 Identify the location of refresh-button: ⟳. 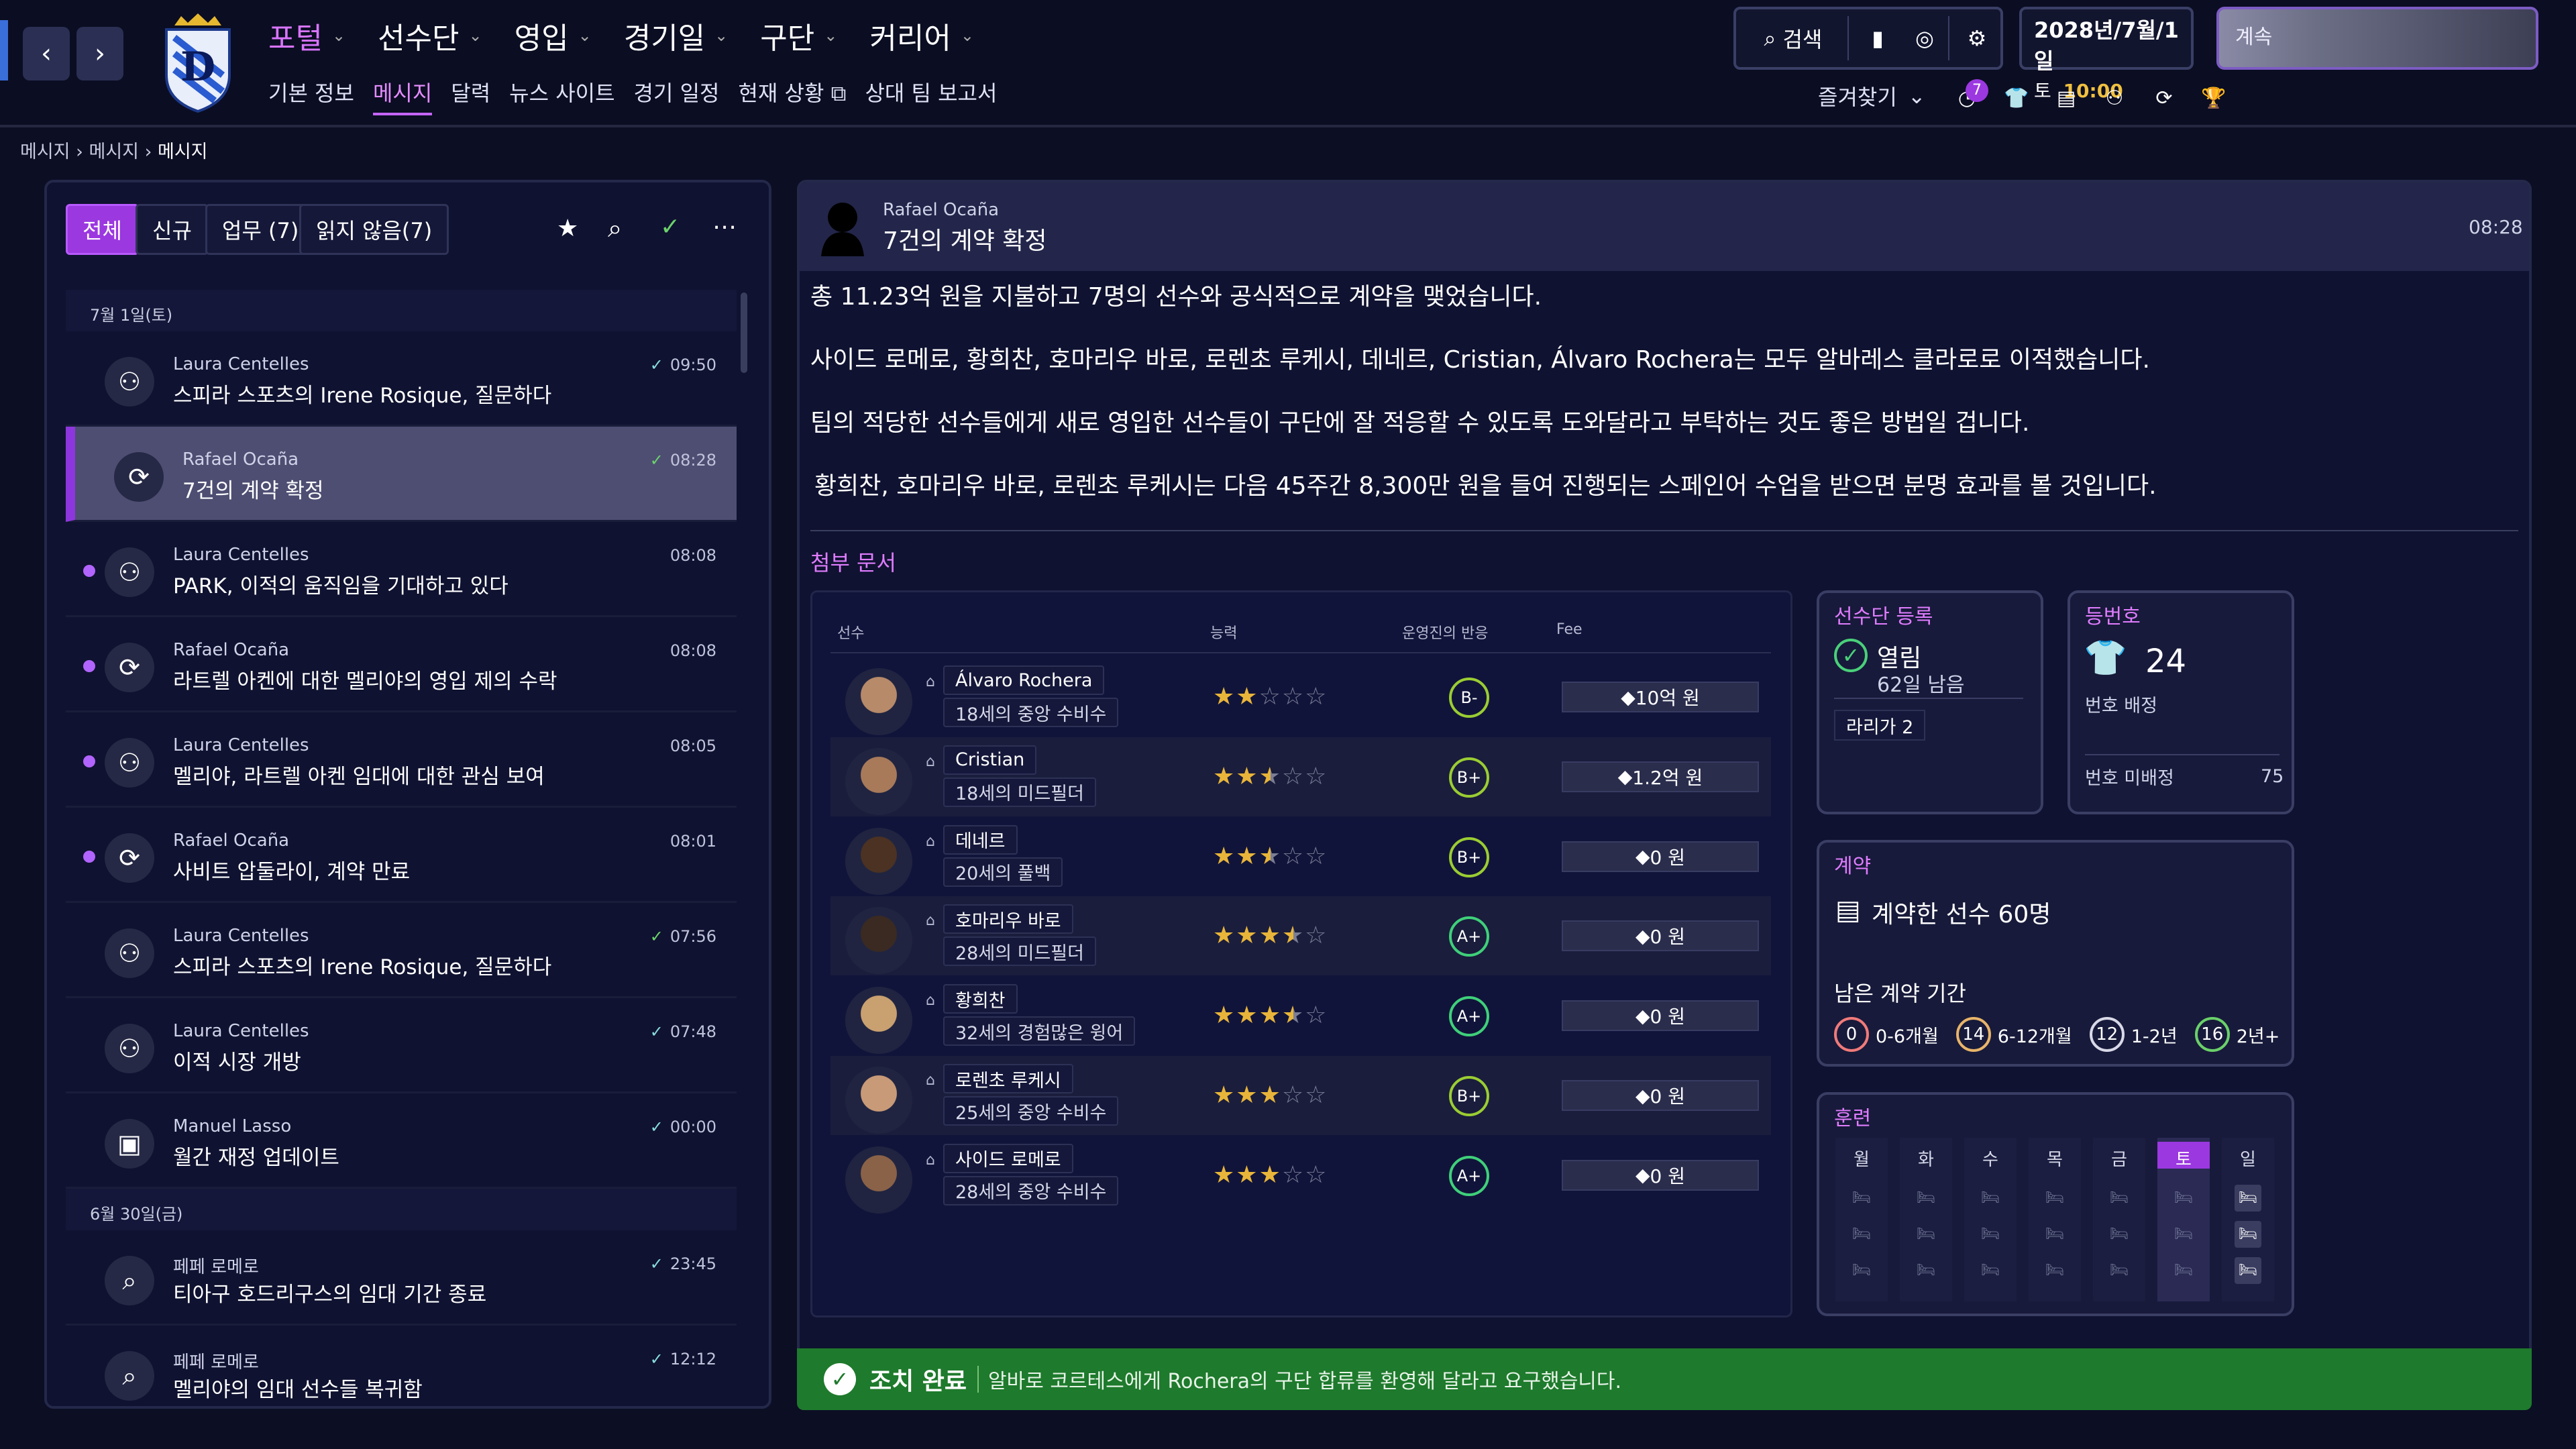
(2164, 98).